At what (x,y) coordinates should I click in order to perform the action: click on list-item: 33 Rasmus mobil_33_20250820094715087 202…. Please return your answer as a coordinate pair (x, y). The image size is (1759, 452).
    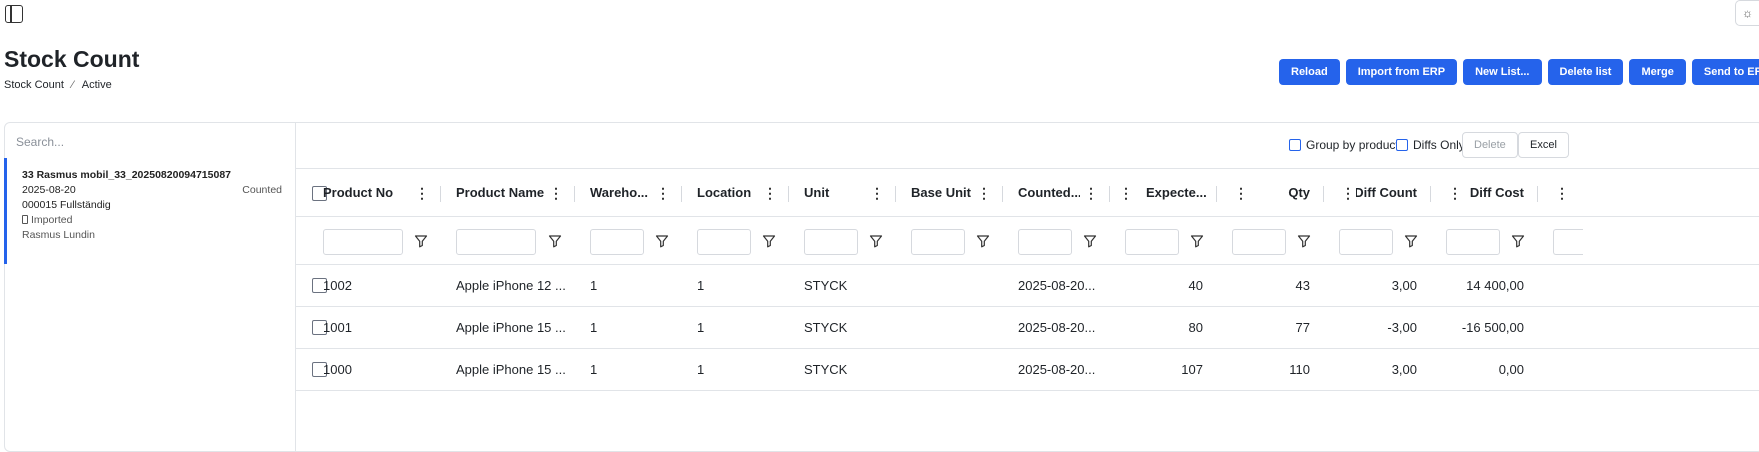
    Looking at the image, I should click on (149, 211).